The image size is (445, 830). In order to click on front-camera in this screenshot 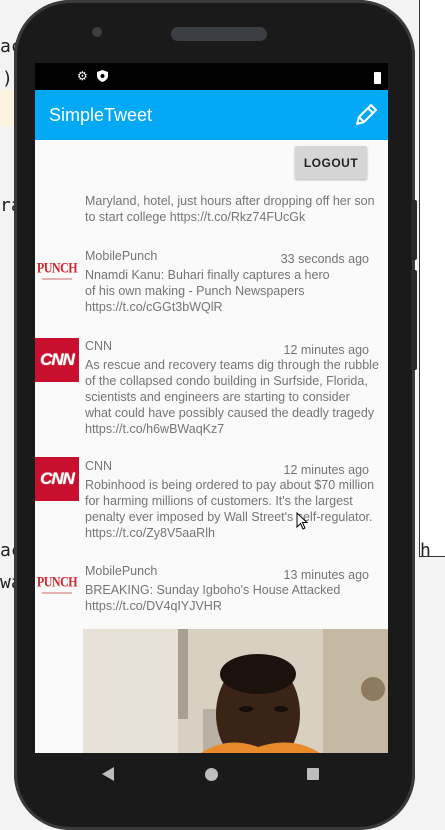, I will do `click(97, 32)`.